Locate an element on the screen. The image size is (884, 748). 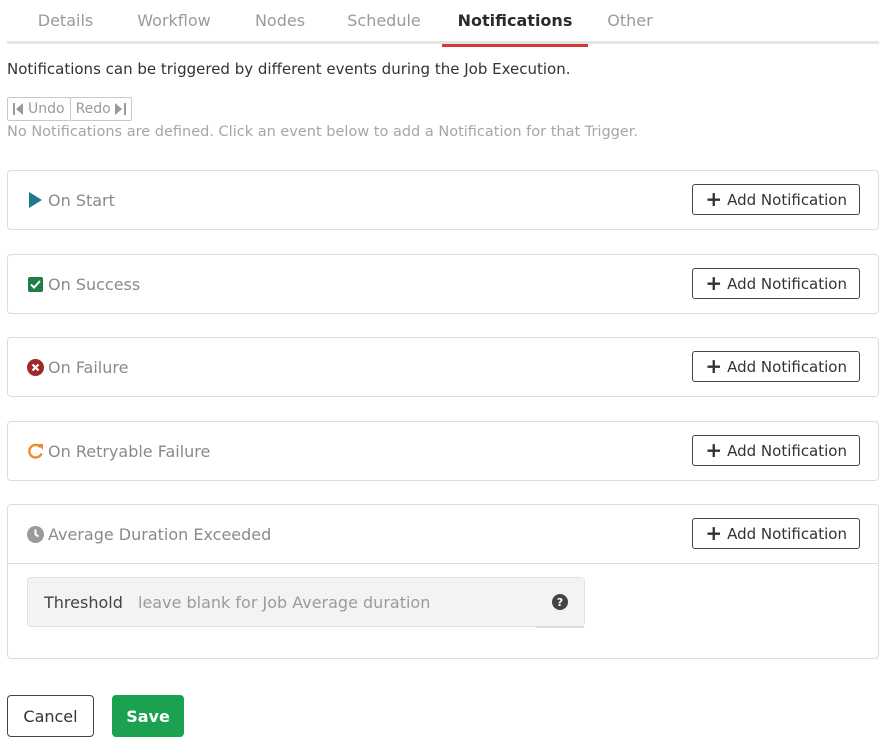
event-label: Average Duration Exceeded is located at coordinates (160, 534).